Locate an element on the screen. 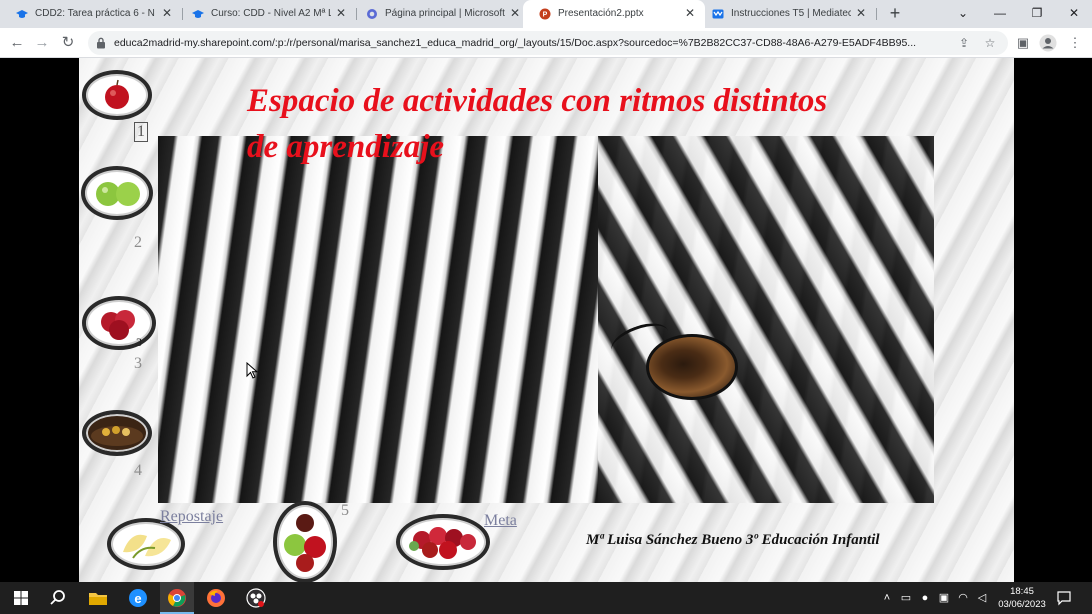 The image size is (1092, 614). device-icon: ▭ is located at coordinates (906, 598).